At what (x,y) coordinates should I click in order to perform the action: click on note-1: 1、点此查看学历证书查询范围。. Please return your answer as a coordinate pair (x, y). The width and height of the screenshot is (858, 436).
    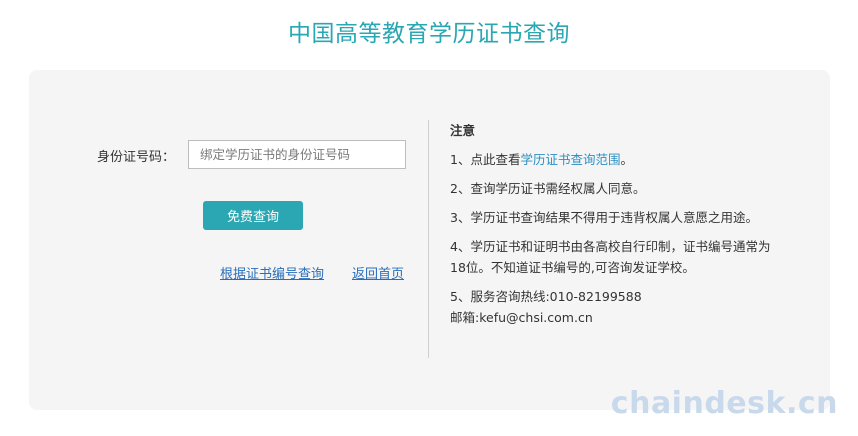
    Looking at the image, I should click on (615, 159).